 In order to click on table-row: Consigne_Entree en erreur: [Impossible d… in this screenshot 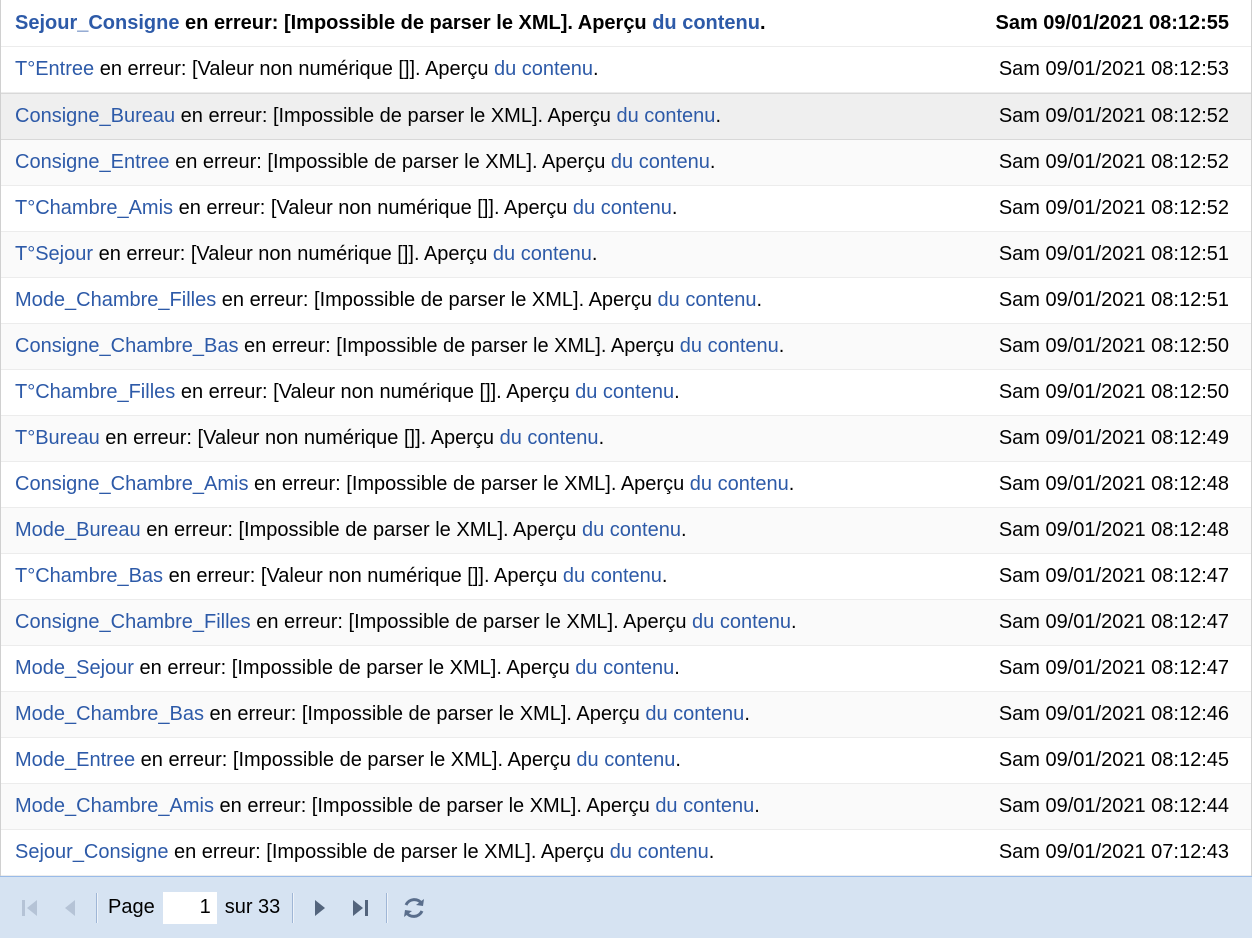, I will do `click(626, 163)`.